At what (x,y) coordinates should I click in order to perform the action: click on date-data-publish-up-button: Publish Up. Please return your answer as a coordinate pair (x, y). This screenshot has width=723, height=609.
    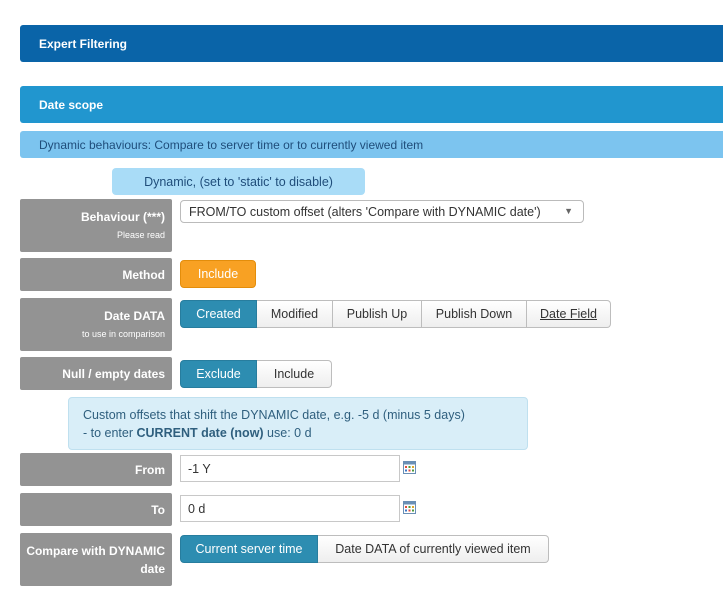
    Looking at the image, I should click on (377, 314).